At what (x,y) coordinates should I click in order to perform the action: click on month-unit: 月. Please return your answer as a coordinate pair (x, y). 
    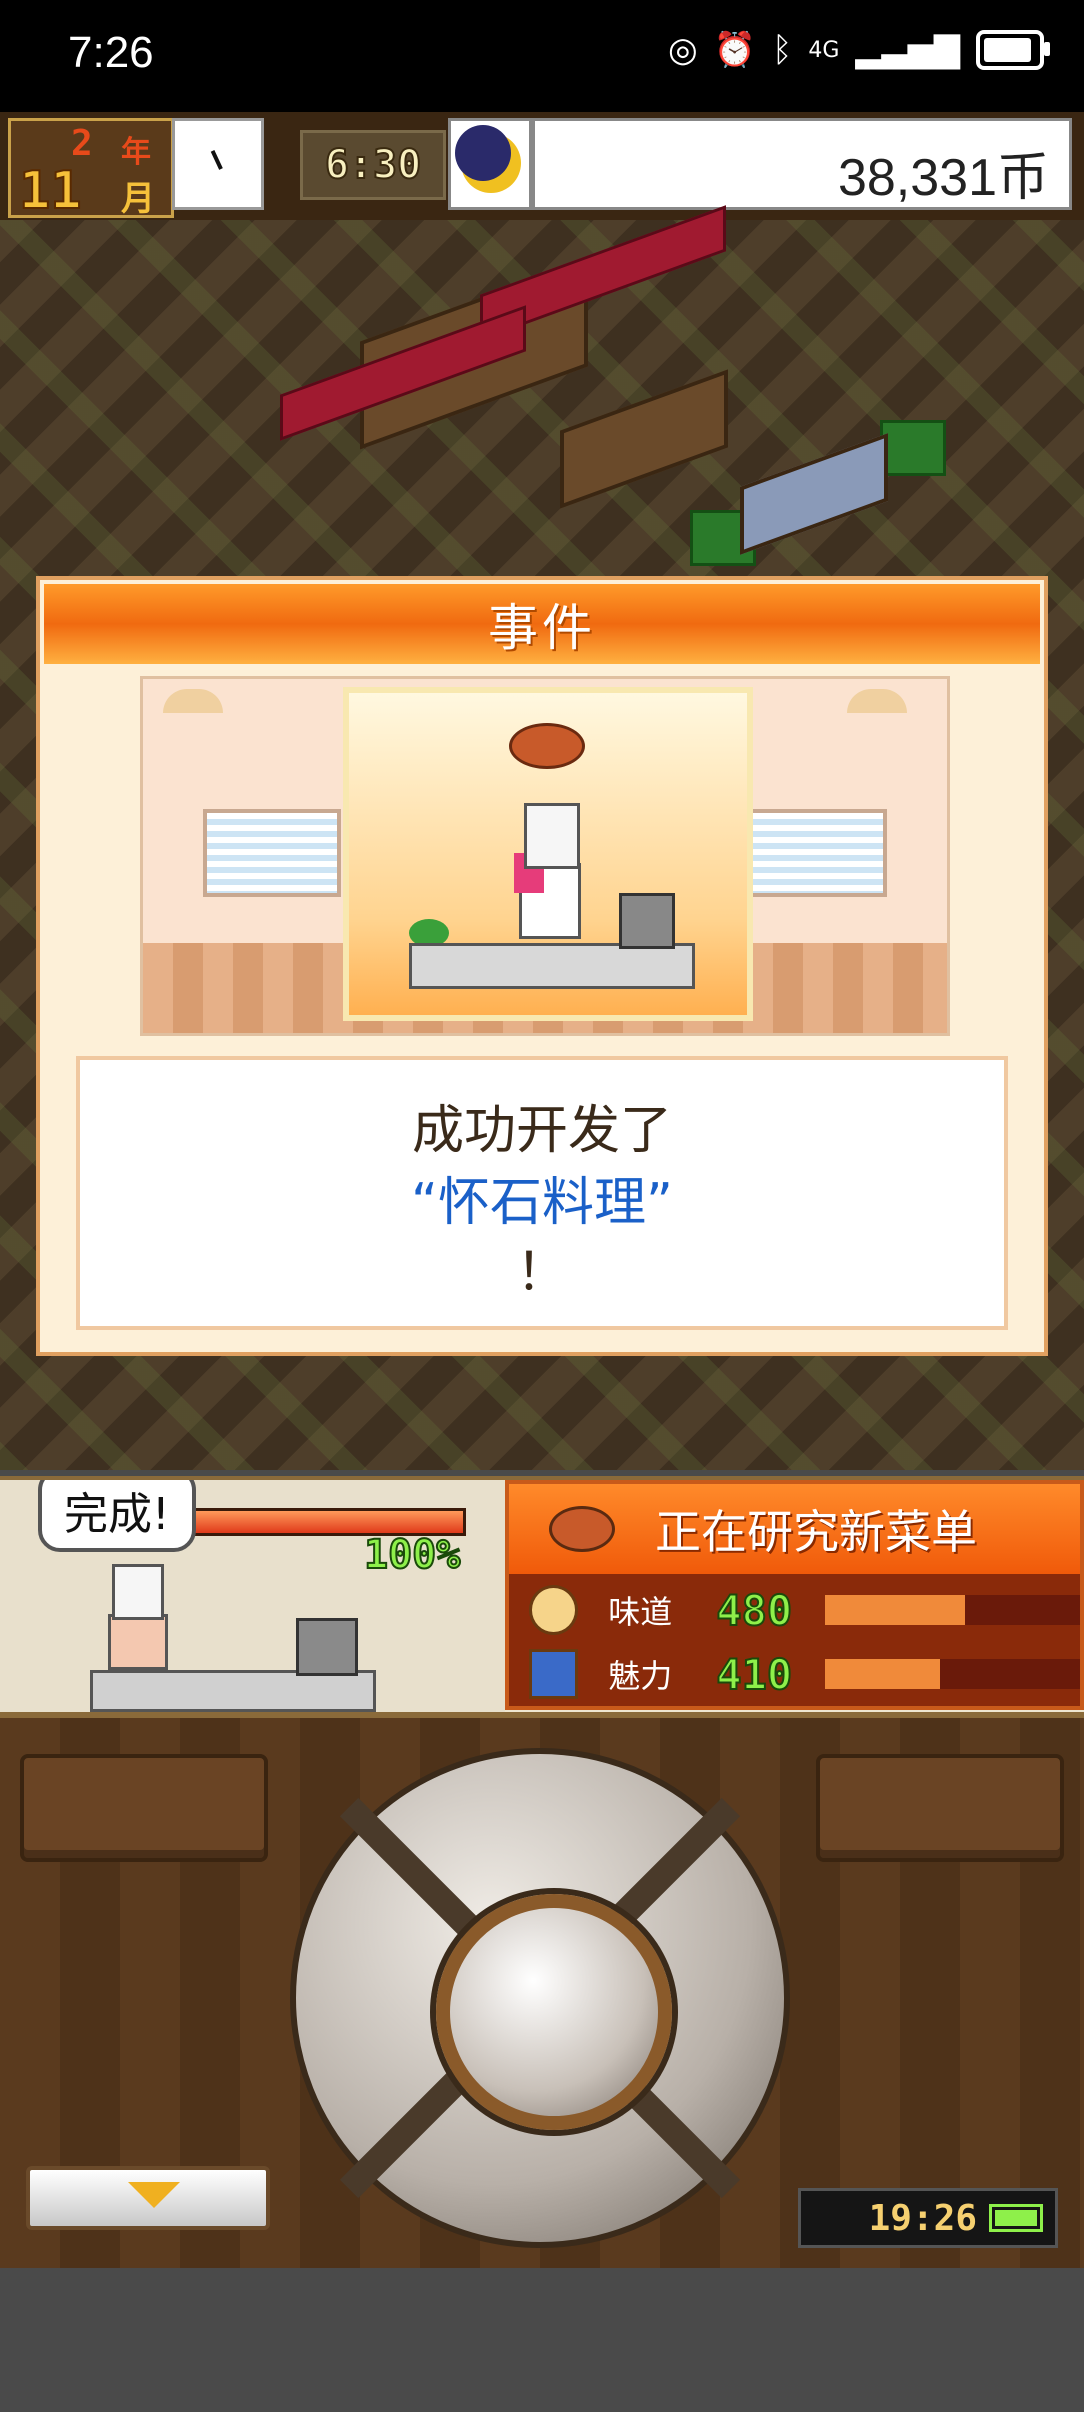
    Looking at the image, I should click on (138, 199).